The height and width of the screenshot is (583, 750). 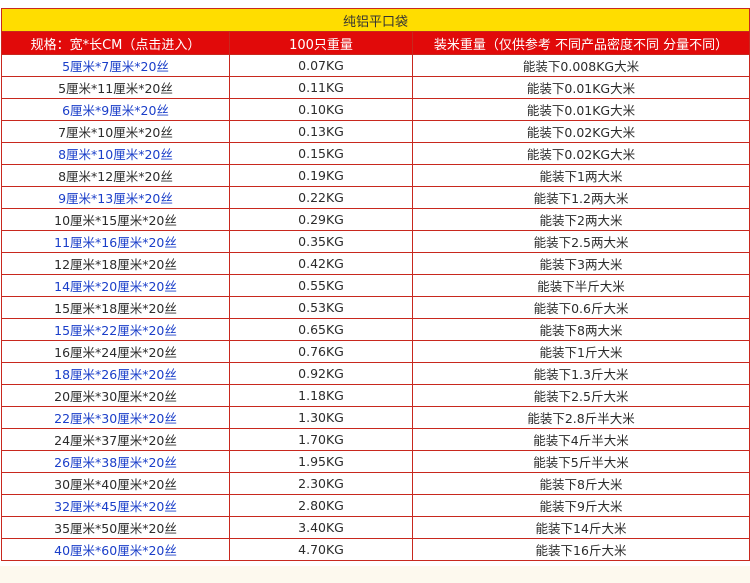 I want to click on table-row: 15厘米*22厘米*20丝 0.65KG 能装下8两大米, so click(x=375, y=329).